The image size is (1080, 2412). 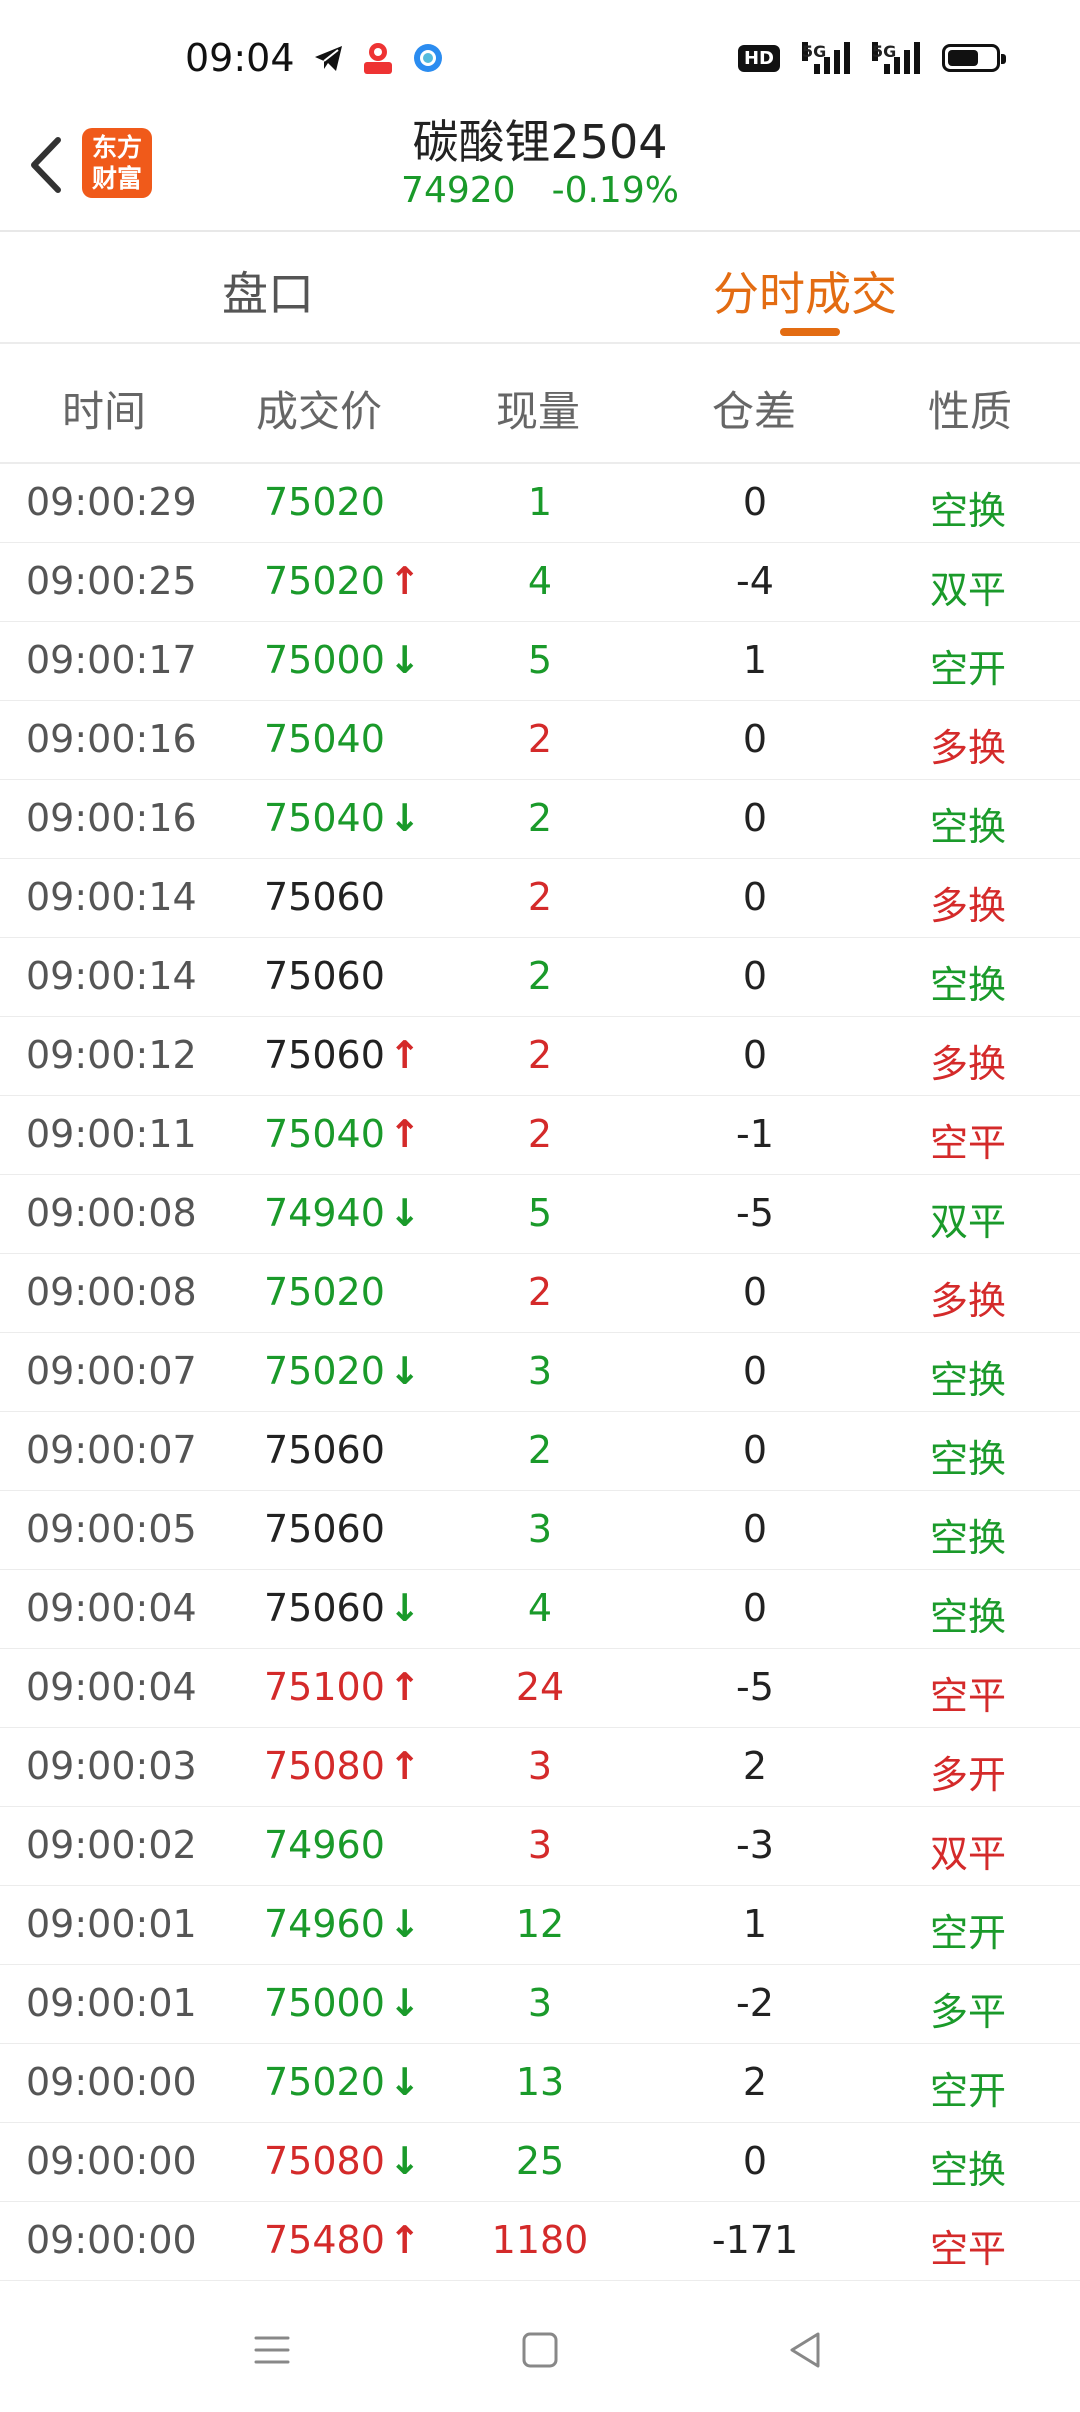 What do you see at coordinates (540, 142) in the screenshot?
I see `page-title: 碳酸锂2504` at bounding box center [540, 142].